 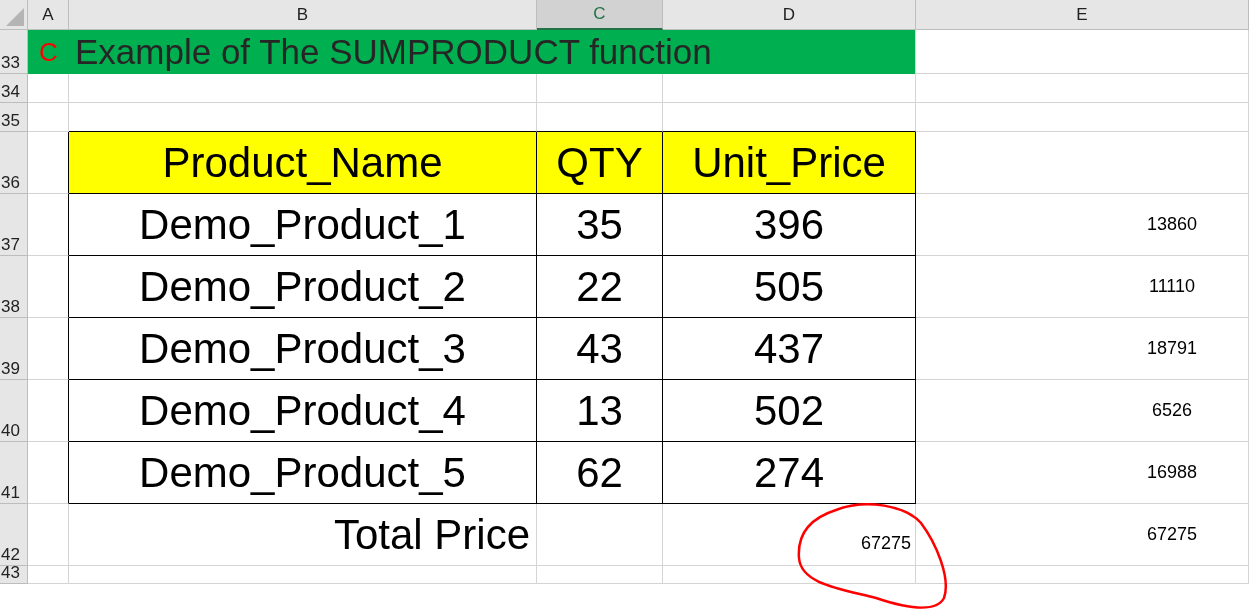 I want to click on table-cell-text: Demo_Product_3, so click(x=302, y=349).